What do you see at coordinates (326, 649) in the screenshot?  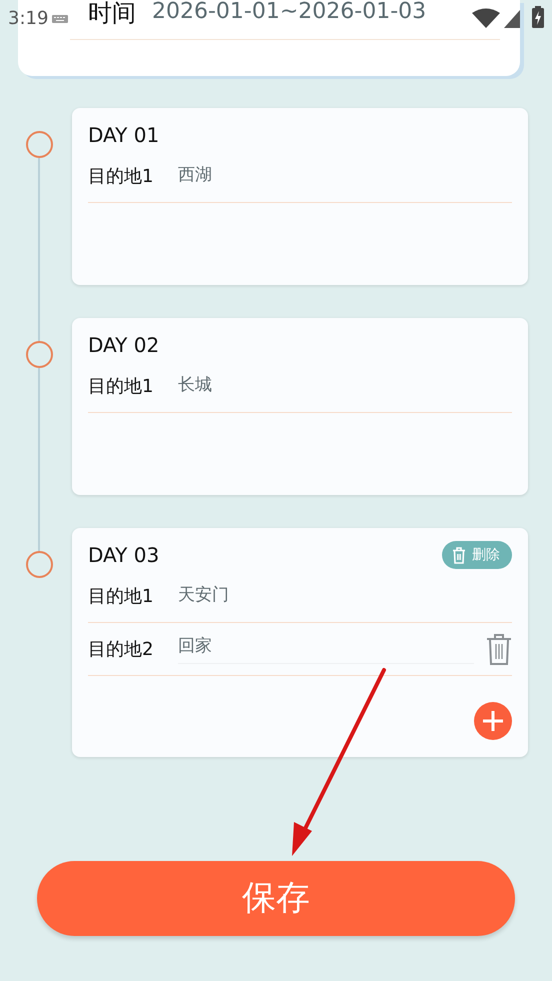 I see `destination-input: 回家` at bounding box center [326, 649].